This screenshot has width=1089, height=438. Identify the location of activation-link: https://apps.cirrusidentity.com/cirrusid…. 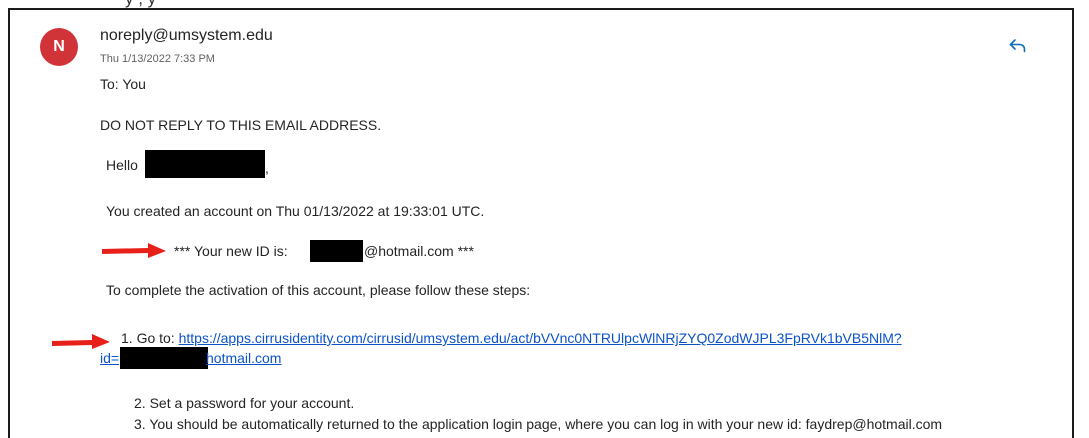
(540, 338).